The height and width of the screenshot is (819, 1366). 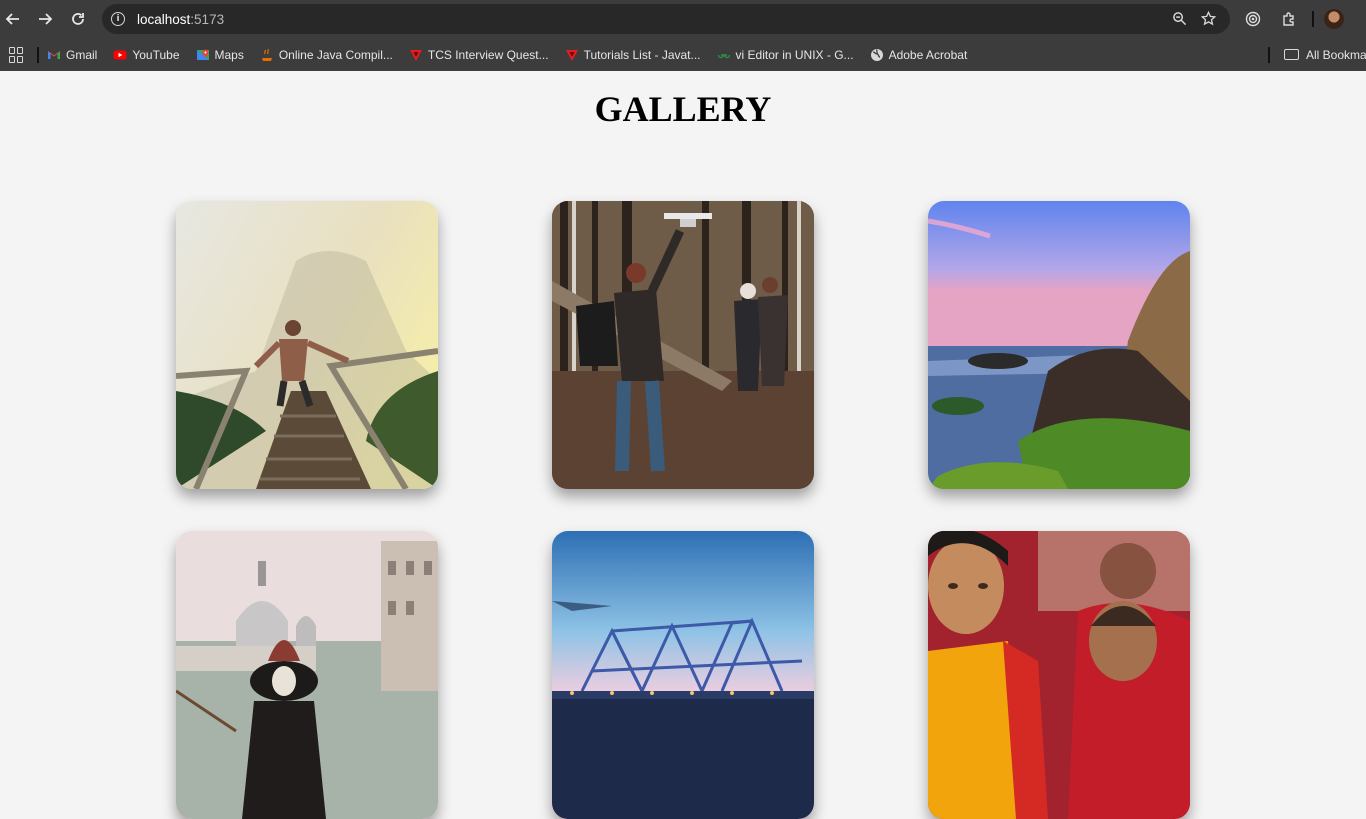 I want to click on gallery-image-monks, so click(x=1059, y=675).